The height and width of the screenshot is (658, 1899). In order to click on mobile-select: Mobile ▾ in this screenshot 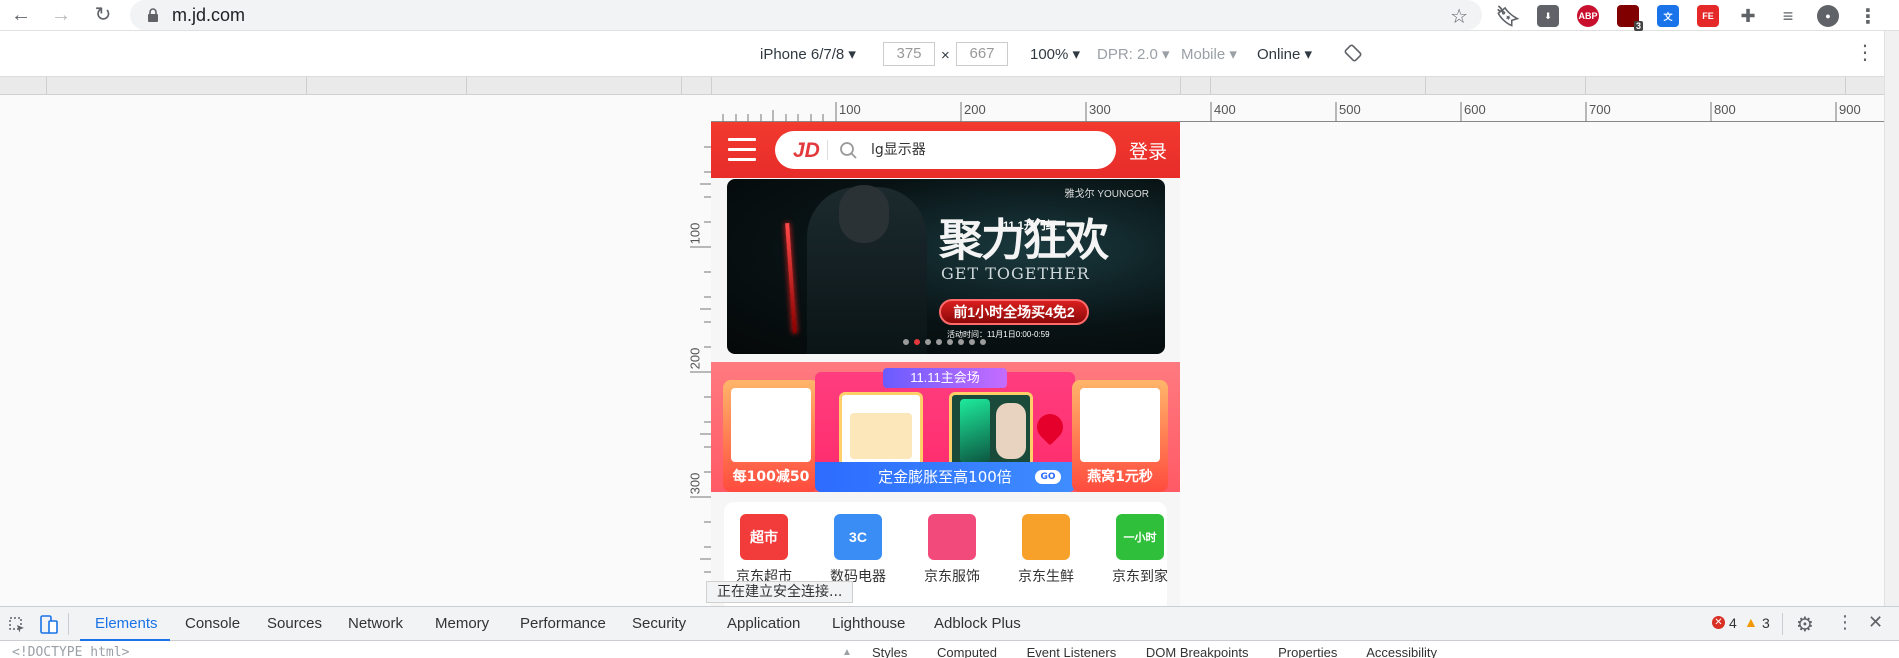, I will do `click(1209, 54)`.